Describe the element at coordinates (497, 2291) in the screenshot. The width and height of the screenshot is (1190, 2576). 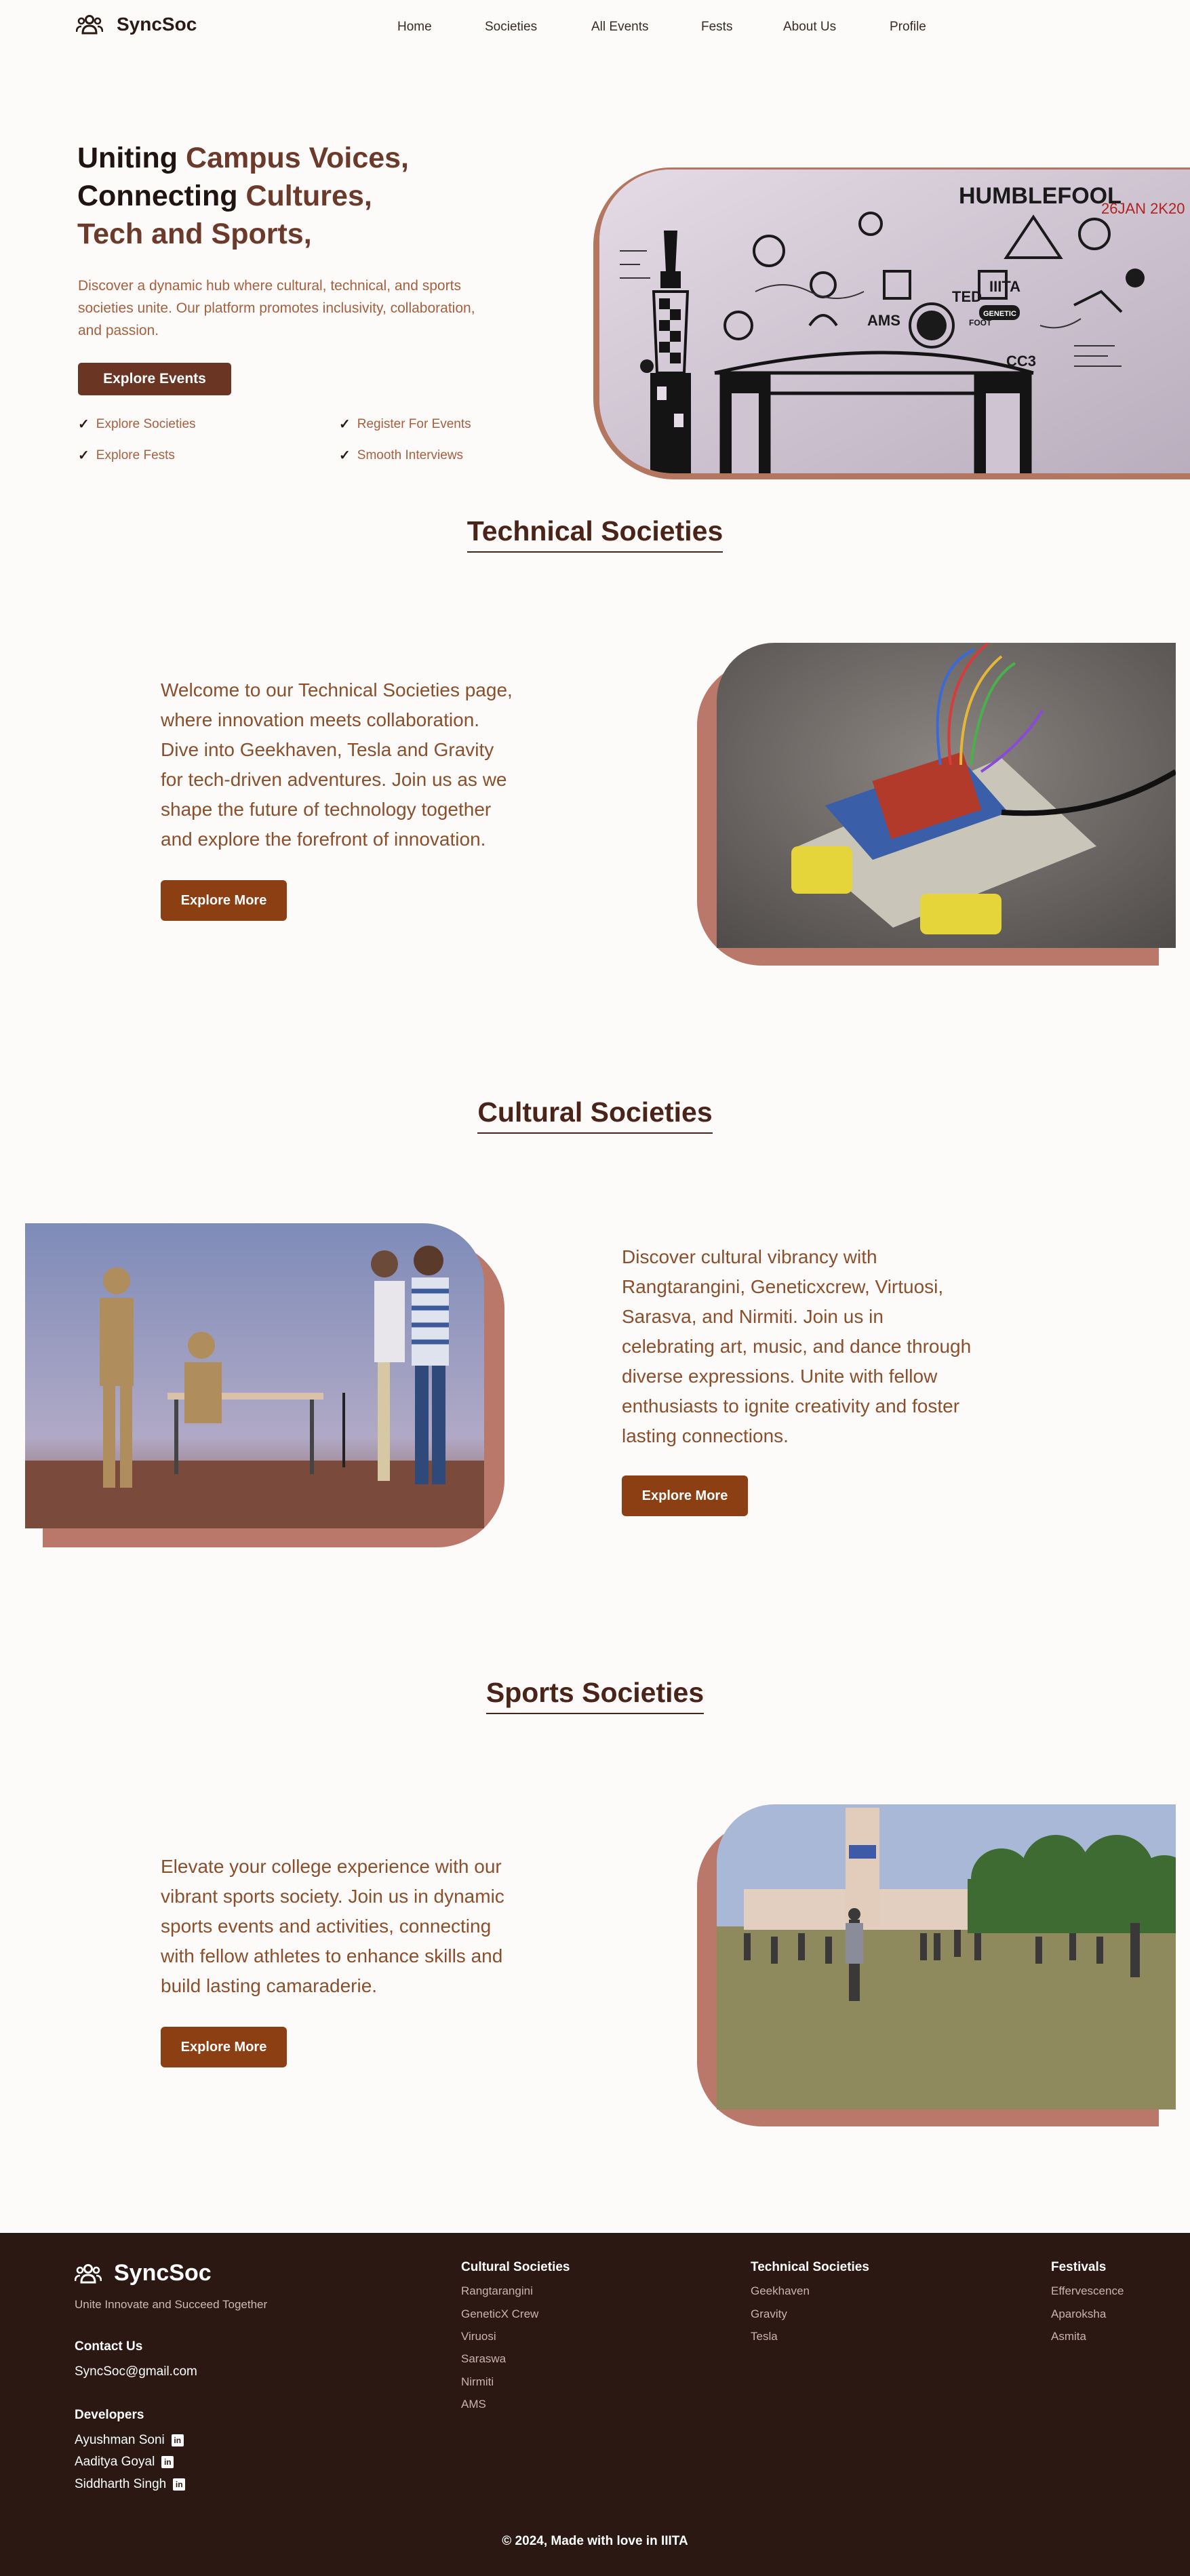
I see `footer-link: Rangtarangini` at that location.